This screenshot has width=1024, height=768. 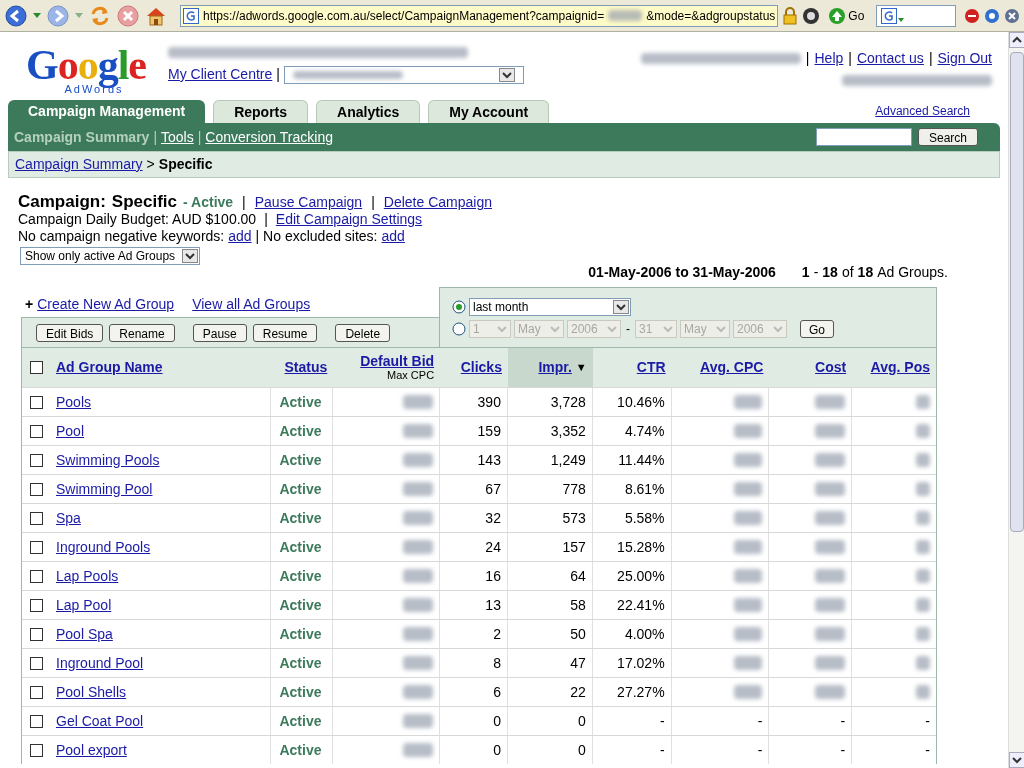 I want to click on column-sort-link: Avg. CPC, so click(x=732, y=367).